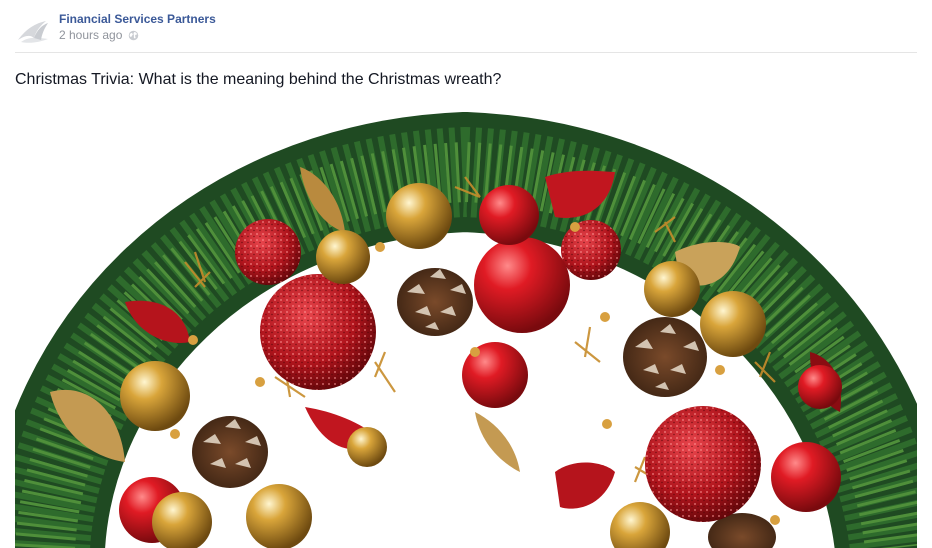 The height and width of the screenshot is (548, 932). Describe the element at coordinates (137, 19) in the screenshot. I see `page-name-link: Financial Services Partners` at that location.